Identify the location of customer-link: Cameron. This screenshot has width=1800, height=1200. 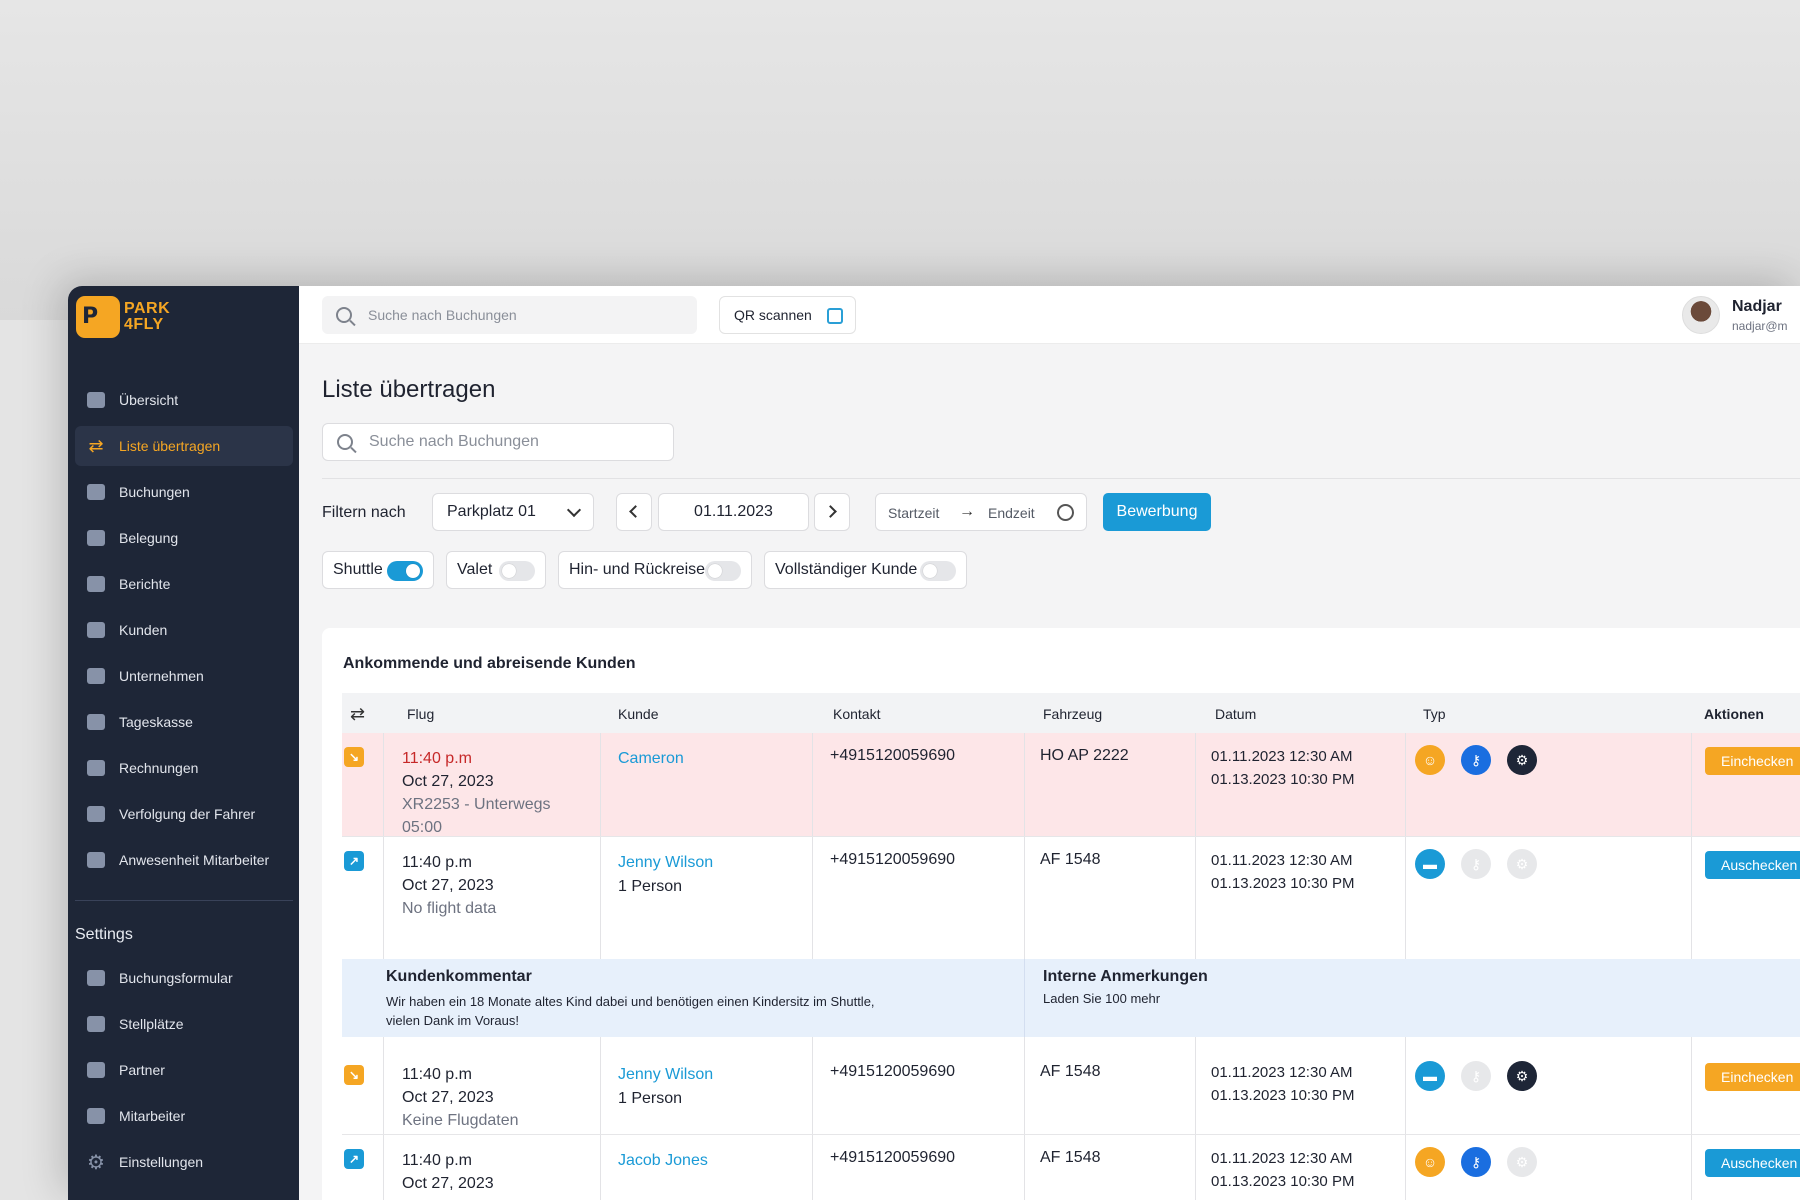
(651, 759).